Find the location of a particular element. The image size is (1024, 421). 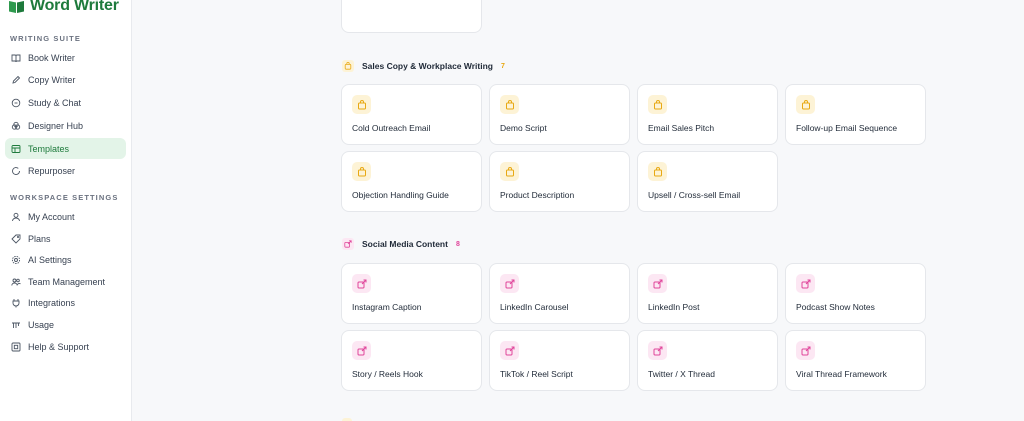

app-name: Word Writer is located at coordinates (74, 7).